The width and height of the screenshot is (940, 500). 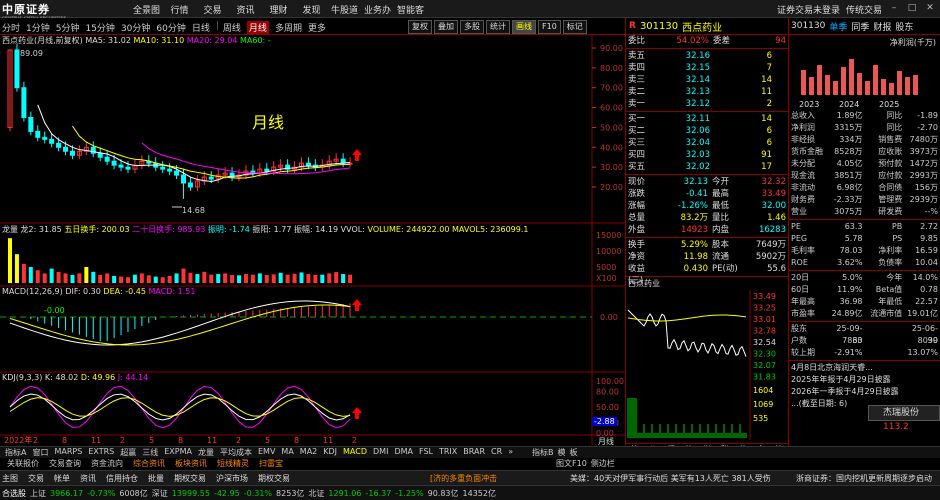 What do you see at coordinates (894, 9) in the screenshot?
I see `minimize-button: –` at bounding box center [894, 9].